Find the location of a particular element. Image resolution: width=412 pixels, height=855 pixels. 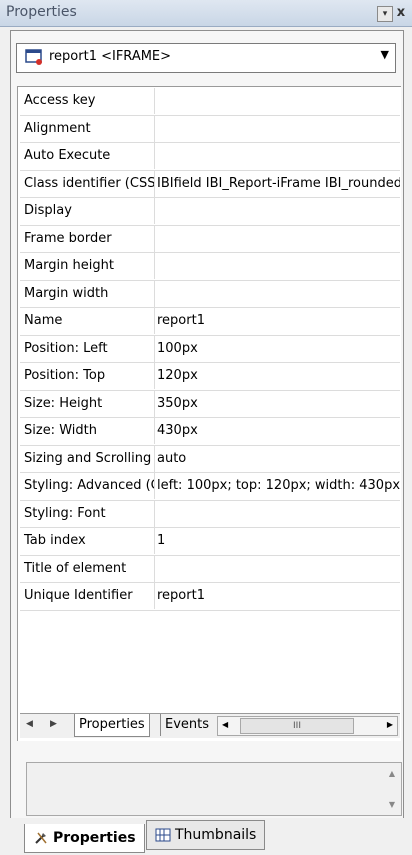

property-name: Sizing and Scrolling is located at coordinates (87, 458).